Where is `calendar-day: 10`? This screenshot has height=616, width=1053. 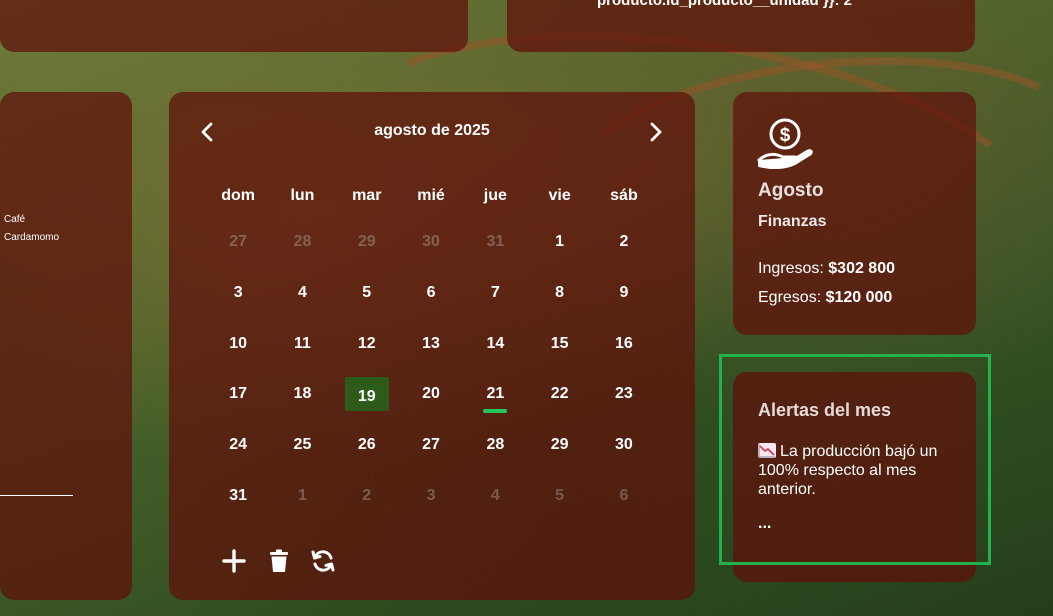 calendar-day: 10 is located at coordinates (238, 344).